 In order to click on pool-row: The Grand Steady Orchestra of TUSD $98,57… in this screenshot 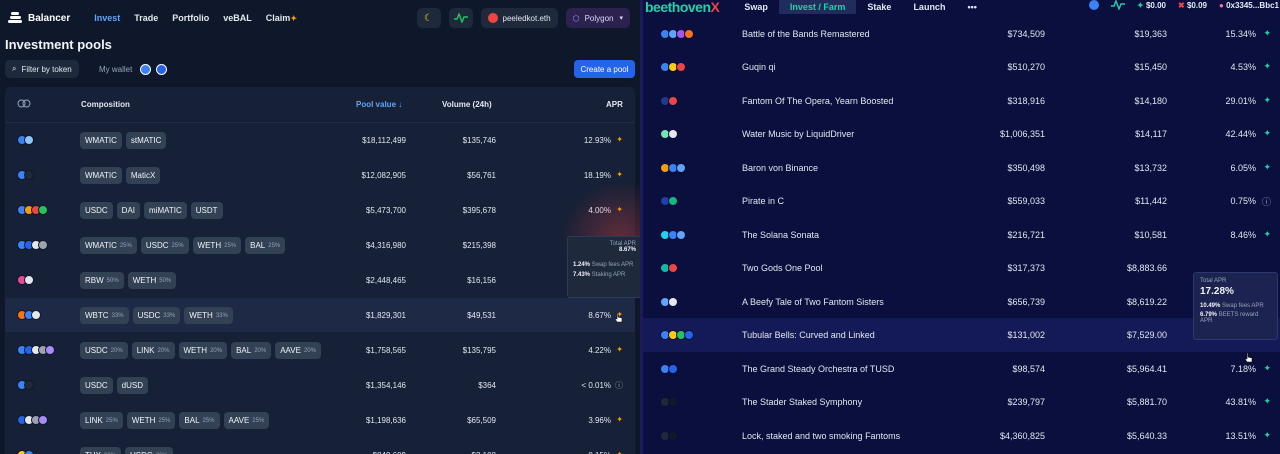, I will do `click(961, 369)`.